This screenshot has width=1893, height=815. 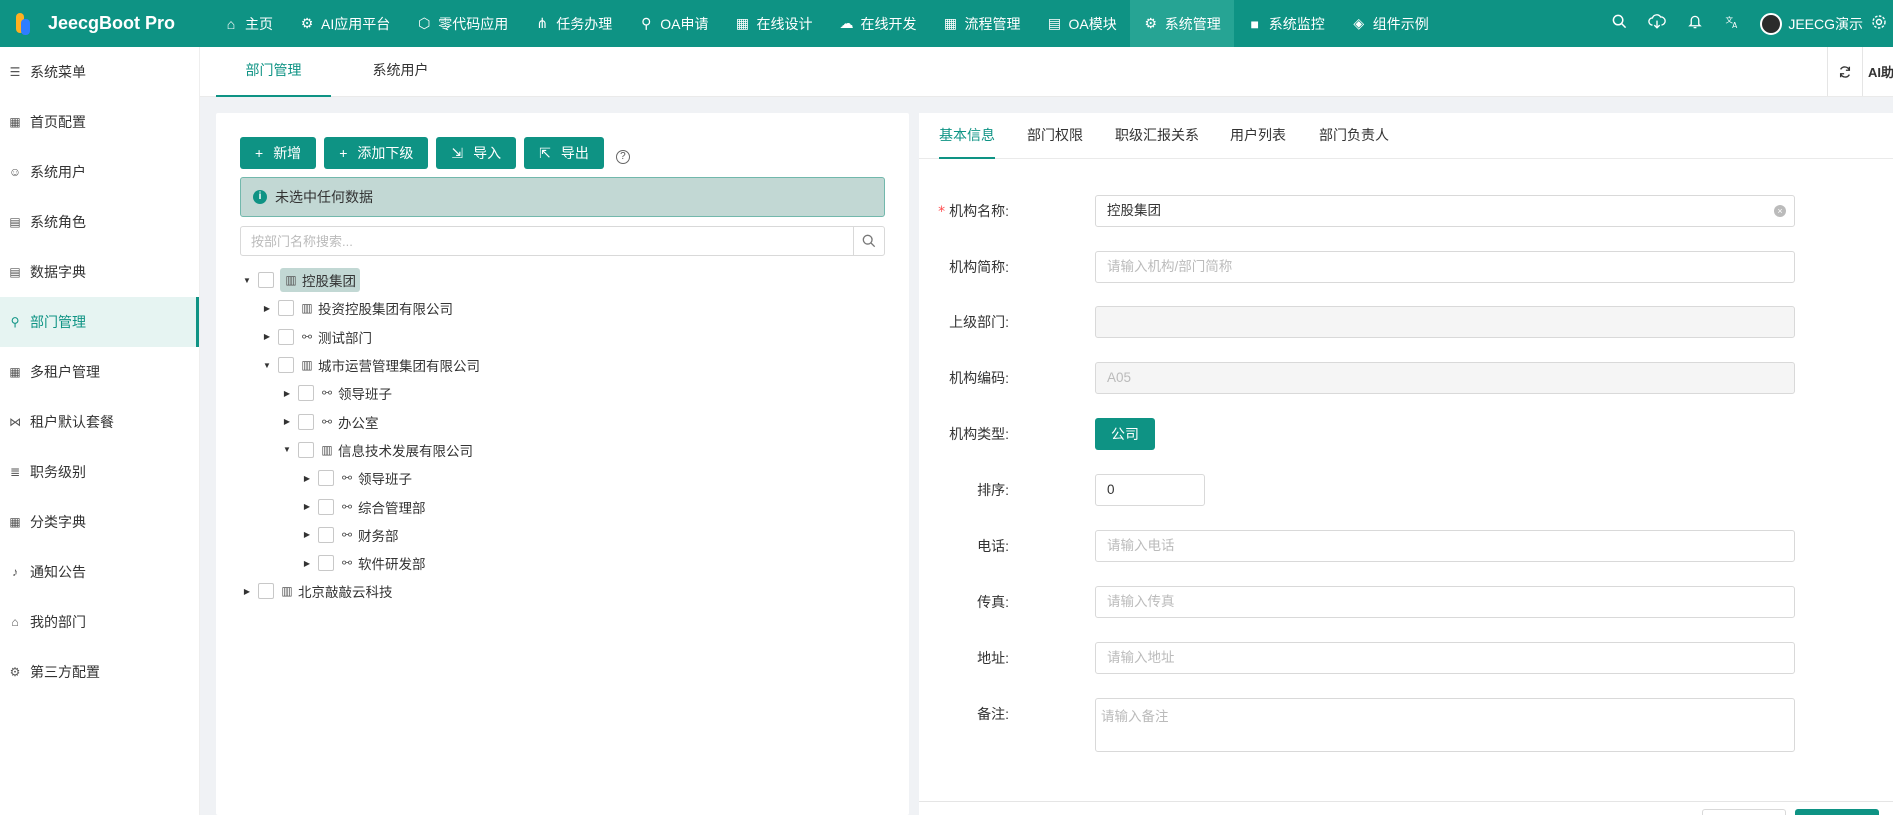 I want to click on topnav-item-online-dev: ☁ 在线开发, so click(x=877, y=23).